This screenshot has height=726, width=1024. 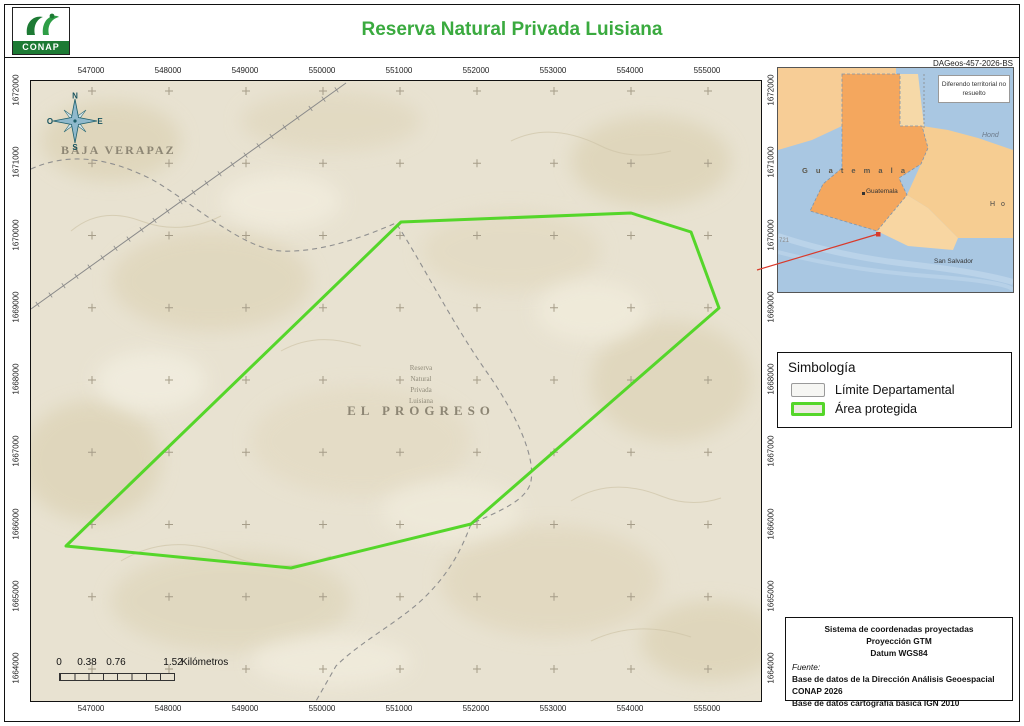 I want to click on legend-item-departmental-limit: Límite Departamental, so click(x=894, y=390).